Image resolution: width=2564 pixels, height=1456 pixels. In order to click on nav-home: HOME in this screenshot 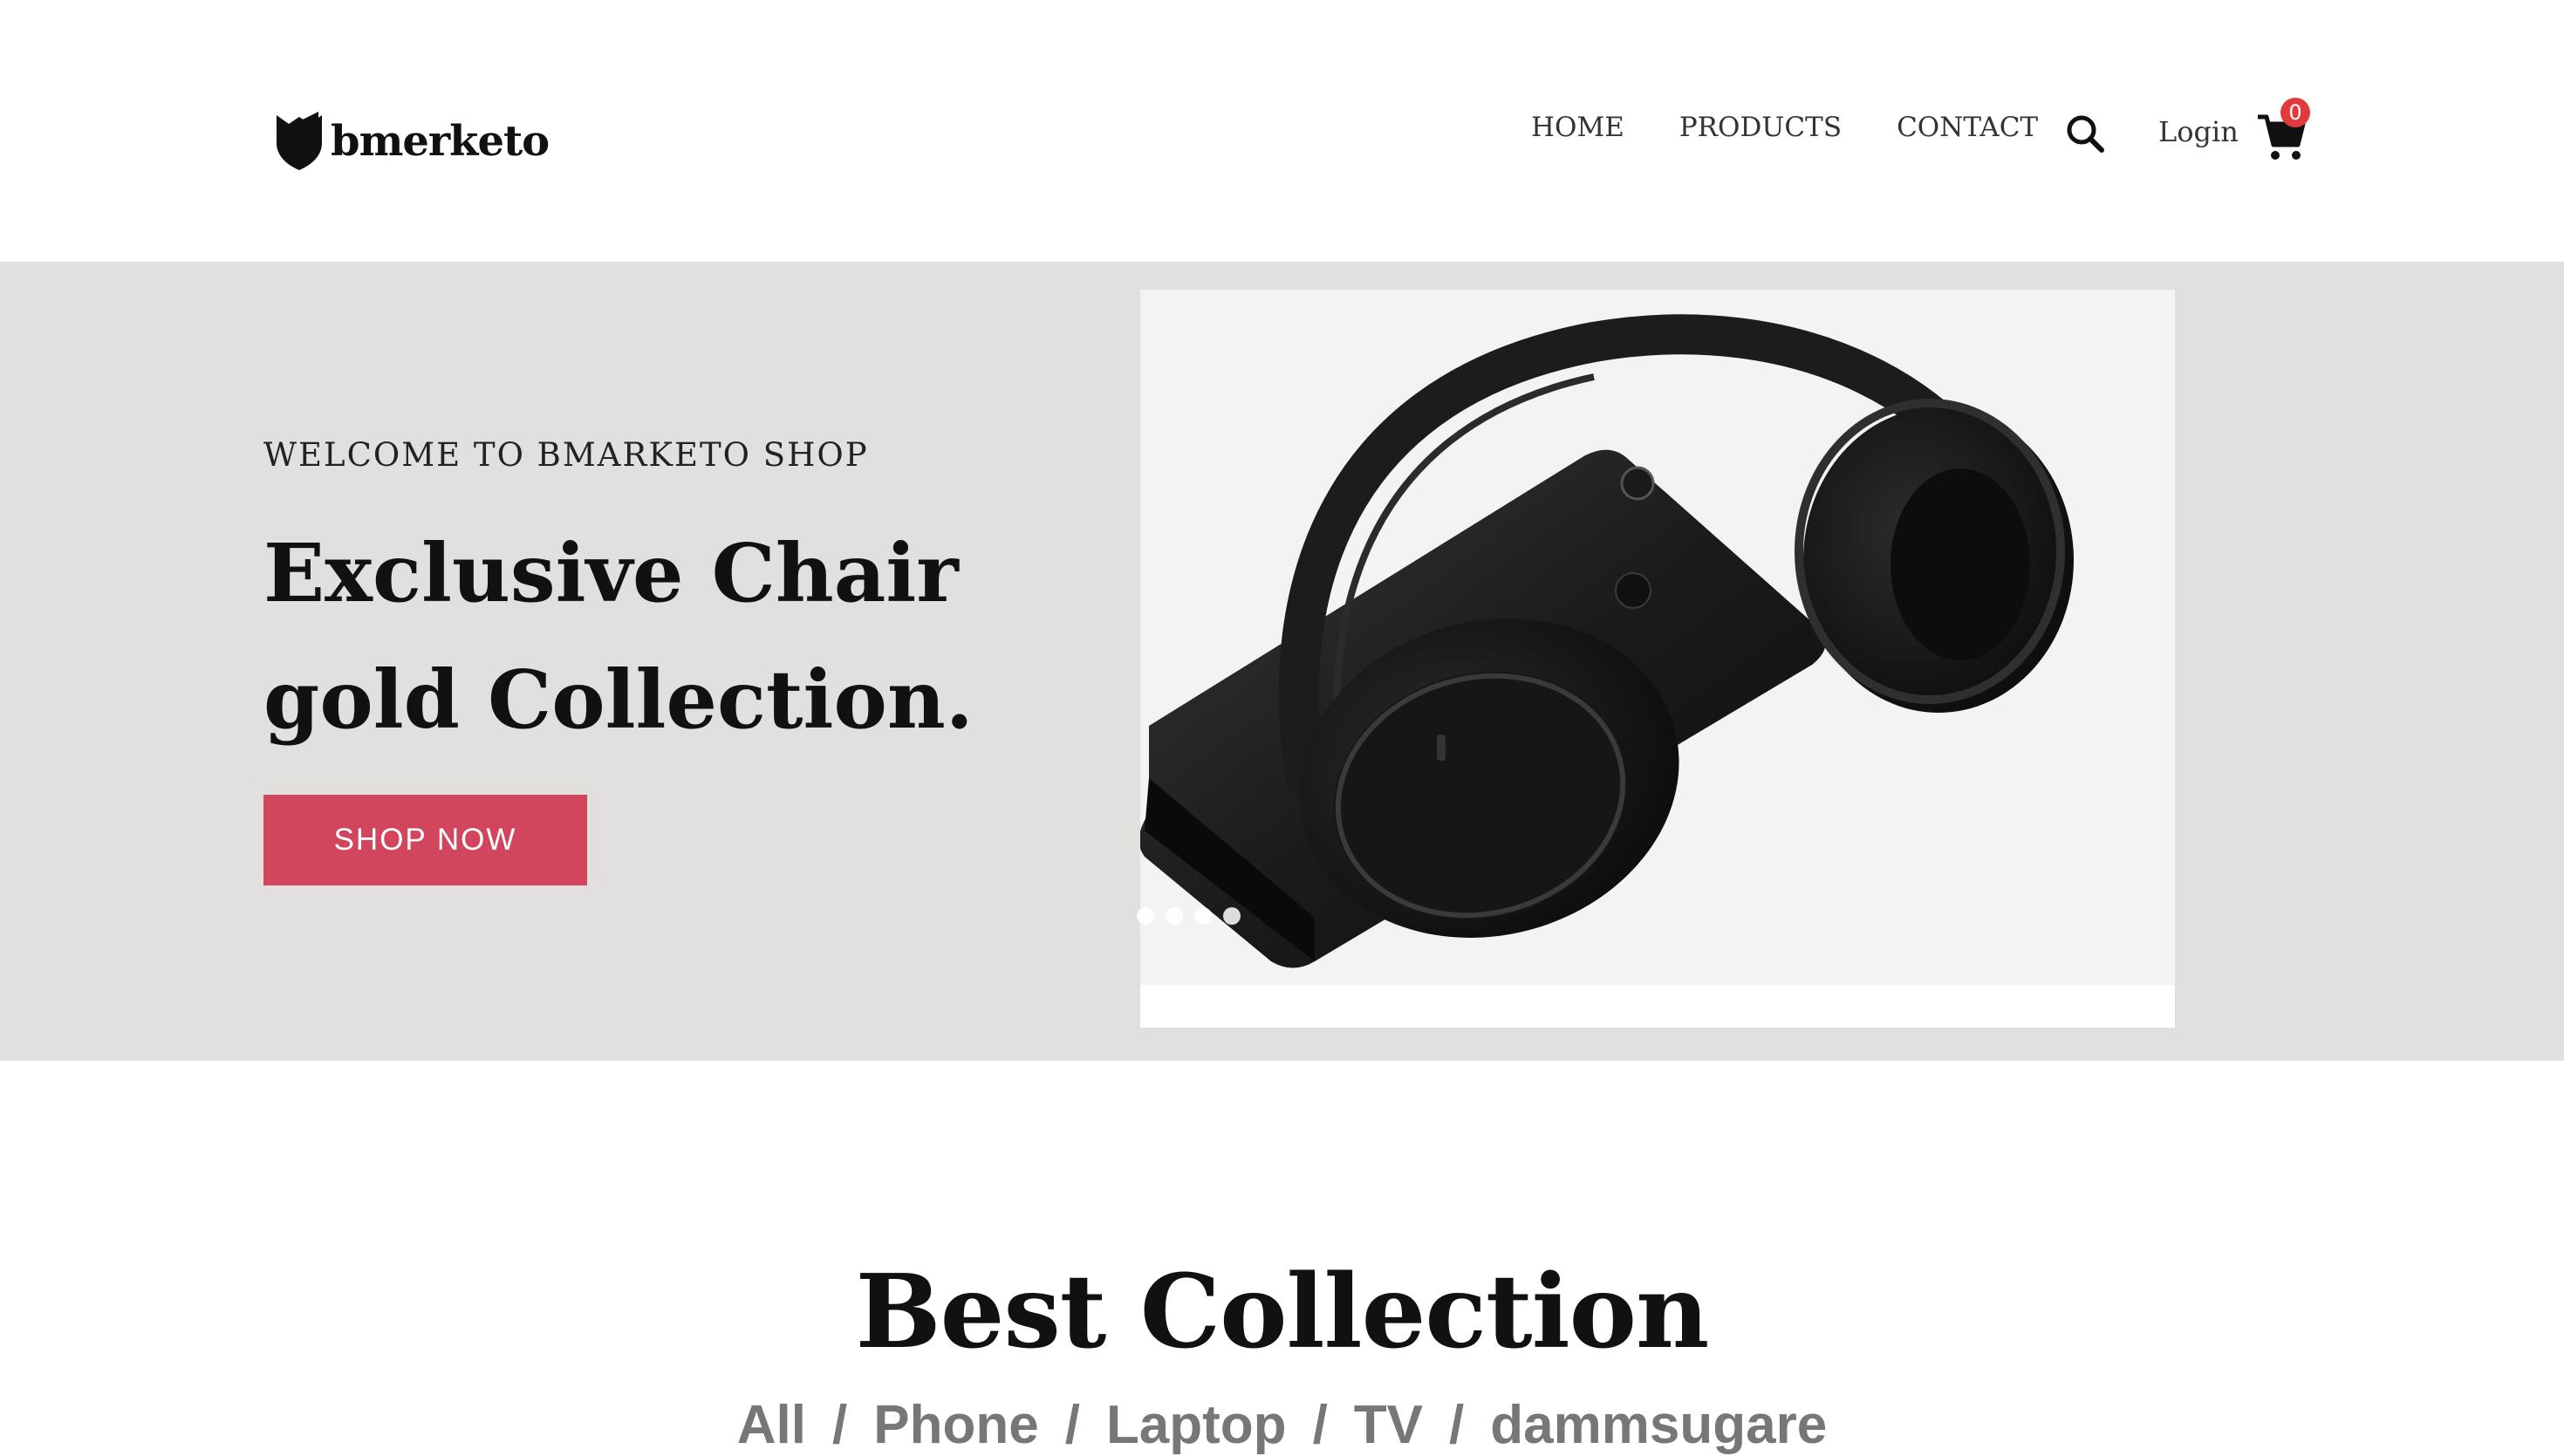, I will do `click(1578, 127)`.